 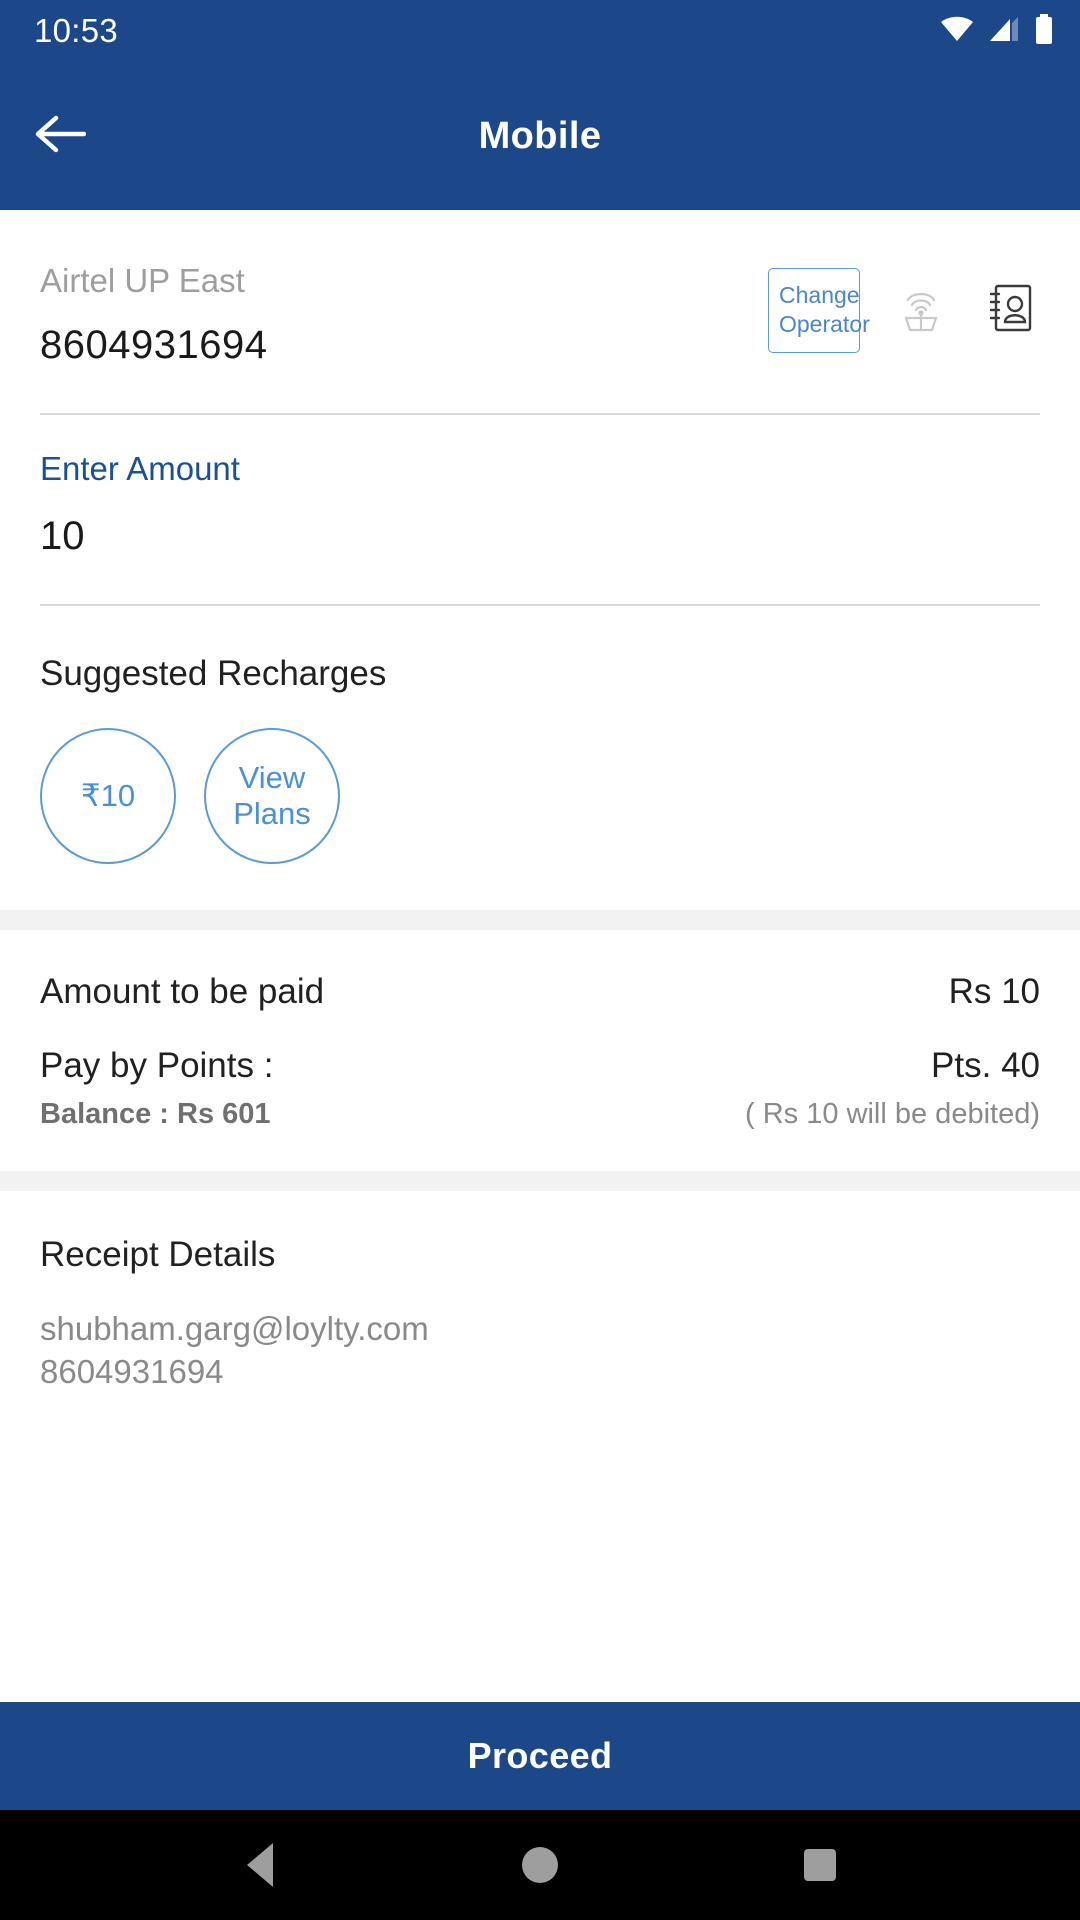 What do you see at coordinates (540, 795) in the screenshot?
I see `suggested-chip-list: ₹10 View Plans` at bounding box center [540, 795].